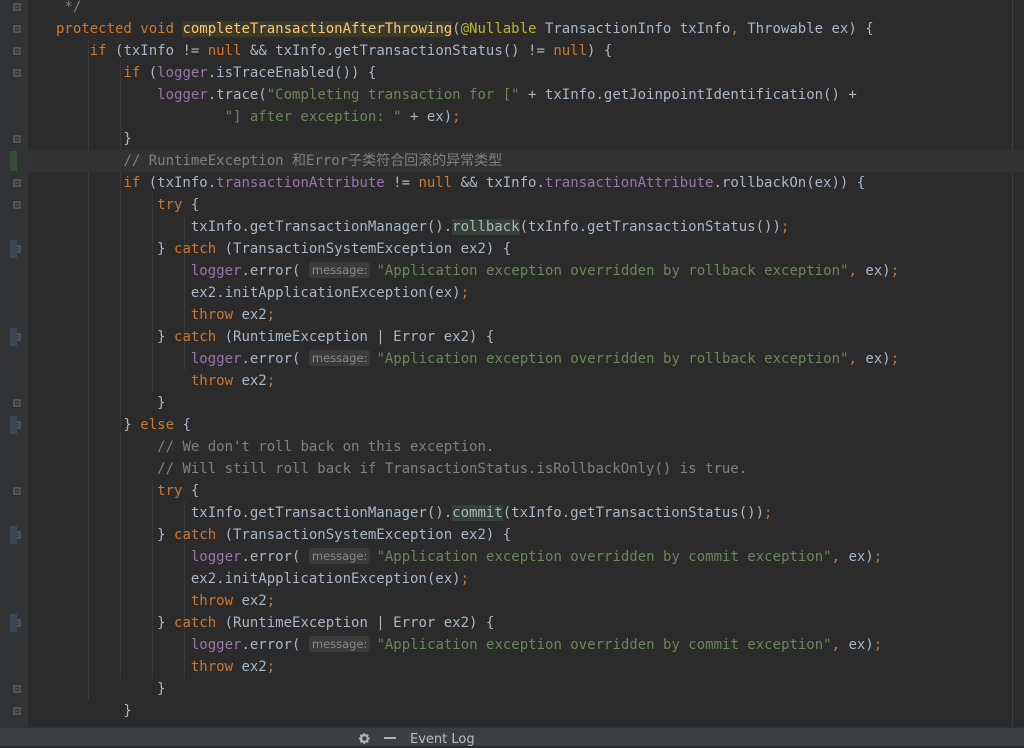 The height and width of the screenshot is (748, 1024). What do you see at coordinates (182, 183) in the screenshot?
I see `code-token: (txInfo.` at bounding box center [182, 183].